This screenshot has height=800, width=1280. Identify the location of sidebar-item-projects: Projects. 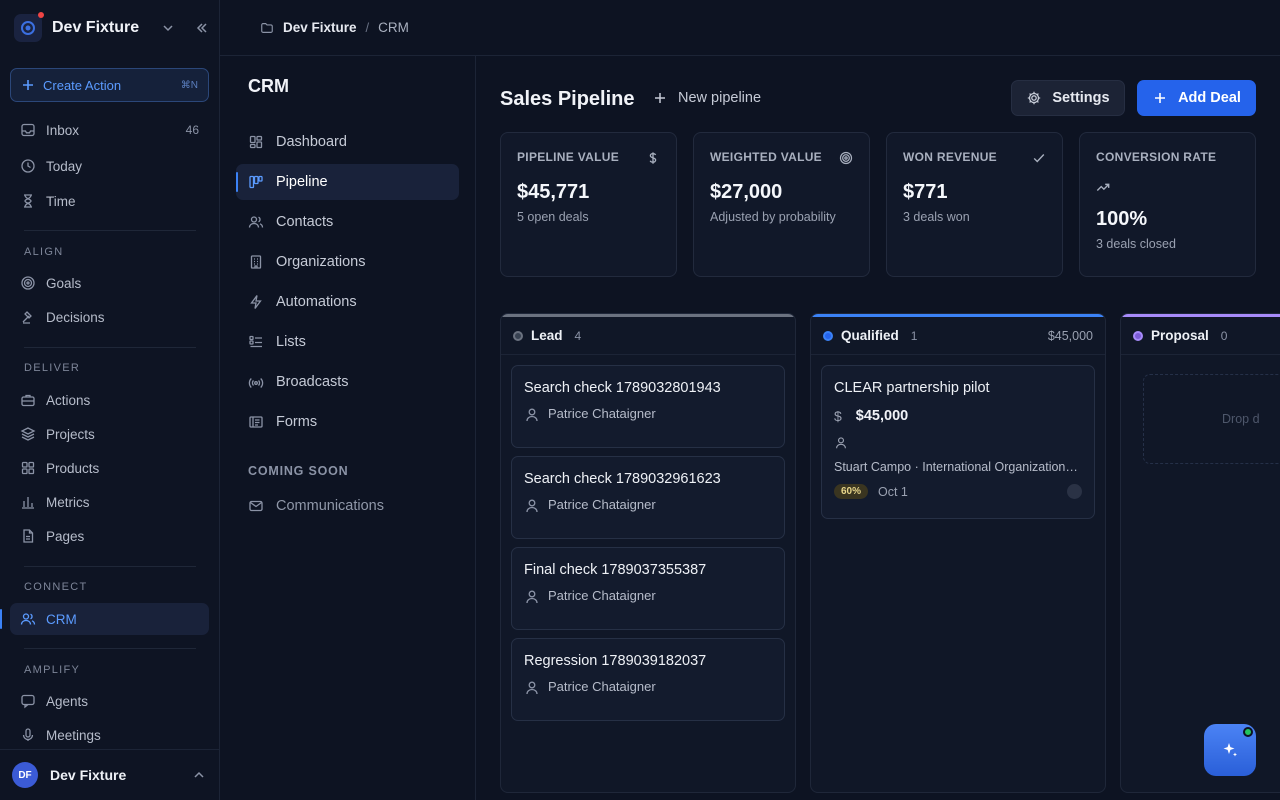
(109, 434).